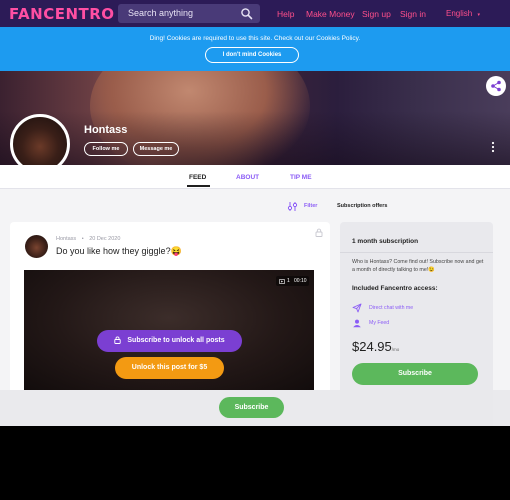 The height and width of the screenshot is (500, 510). What do you see at coordinates (362, 206) in the screenshot?
I see `subscription-offers-link: Subscription offers` at bounding box center [362, 206].